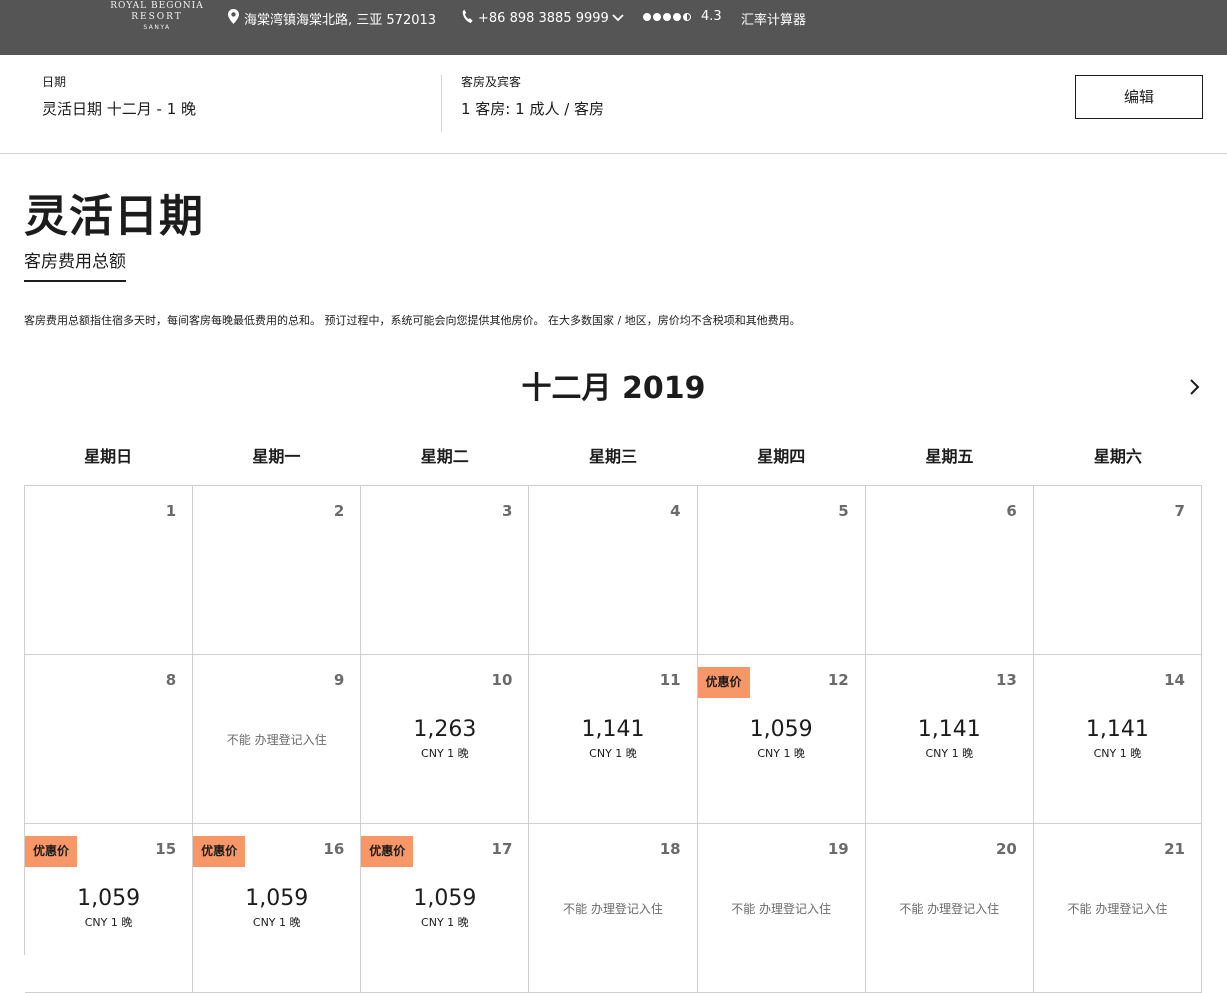 This screenshot has height=993, width=1227. I want to click on hotel-address: 海棠湾镇海棠北路, 三亚 572013, so click(332, 18).